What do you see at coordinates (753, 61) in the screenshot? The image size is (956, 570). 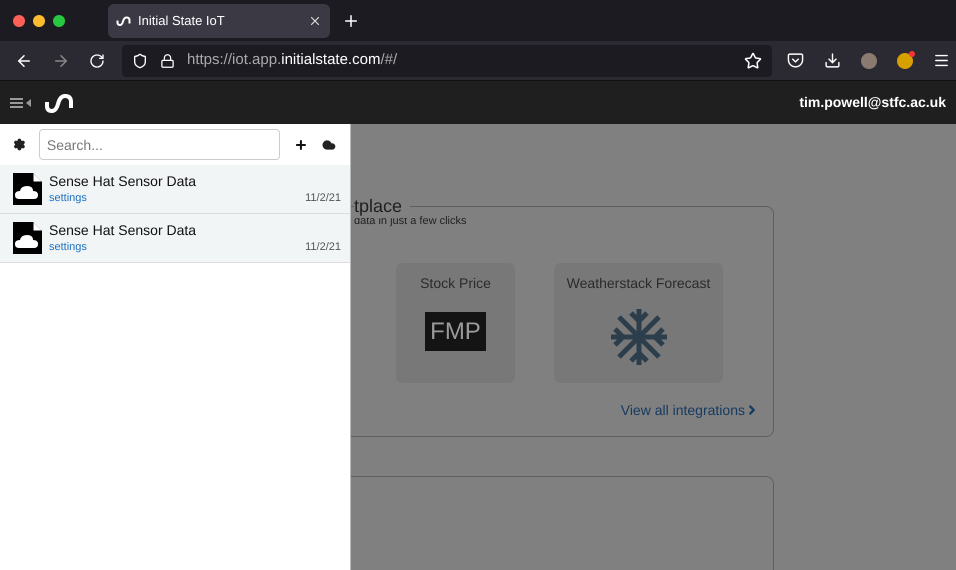 I see `bookmark-star-icon` at bounding box center [753, 61].